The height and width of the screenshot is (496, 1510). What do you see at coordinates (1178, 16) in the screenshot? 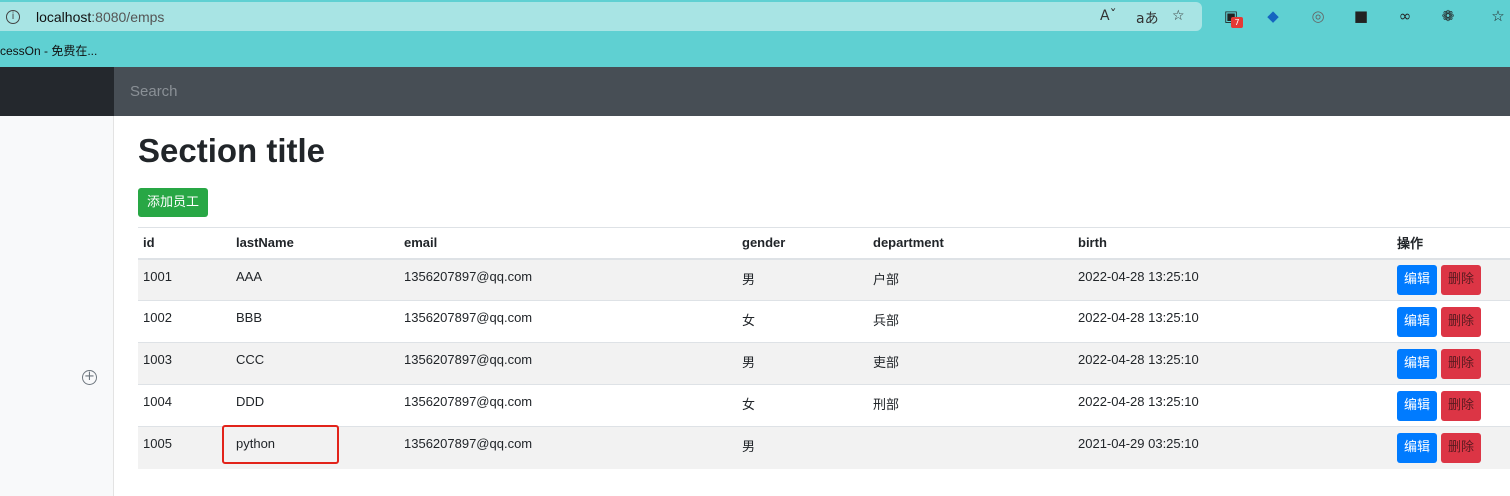
I see `add-favorite-icon: ☆` at bounding box center [1178, 16].